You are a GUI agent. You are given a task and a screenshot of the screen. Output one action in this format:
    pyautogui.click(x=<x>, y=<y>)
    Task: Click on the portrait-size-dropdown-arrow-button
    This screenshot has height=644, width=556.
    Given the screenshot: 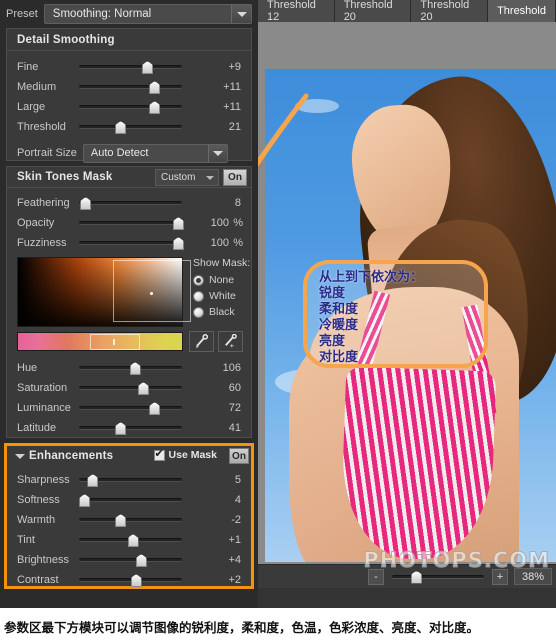 What is the action you would take?
    pyautogui.click(x=217, y=153)
    